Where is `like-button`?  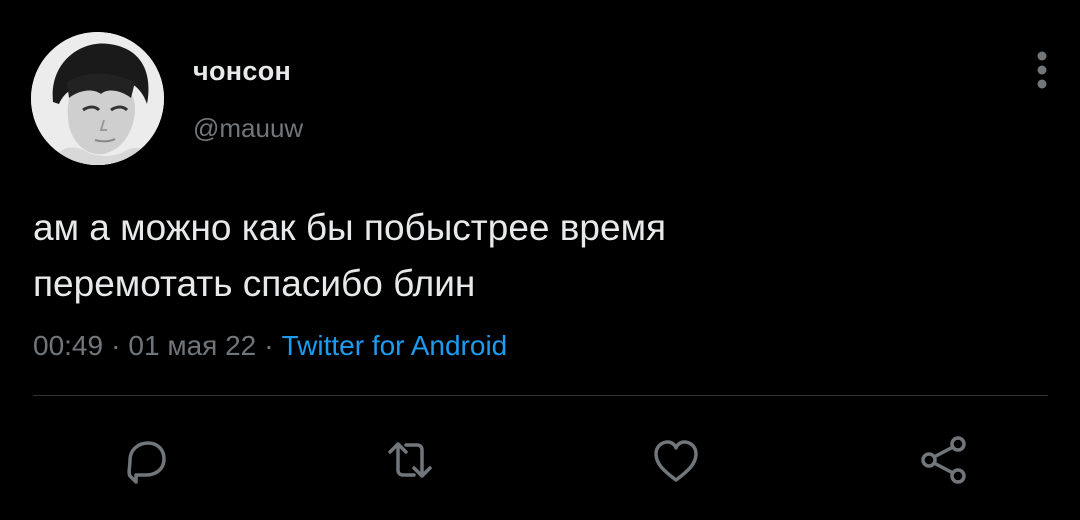
like-button is located at coordinates (676, 460).